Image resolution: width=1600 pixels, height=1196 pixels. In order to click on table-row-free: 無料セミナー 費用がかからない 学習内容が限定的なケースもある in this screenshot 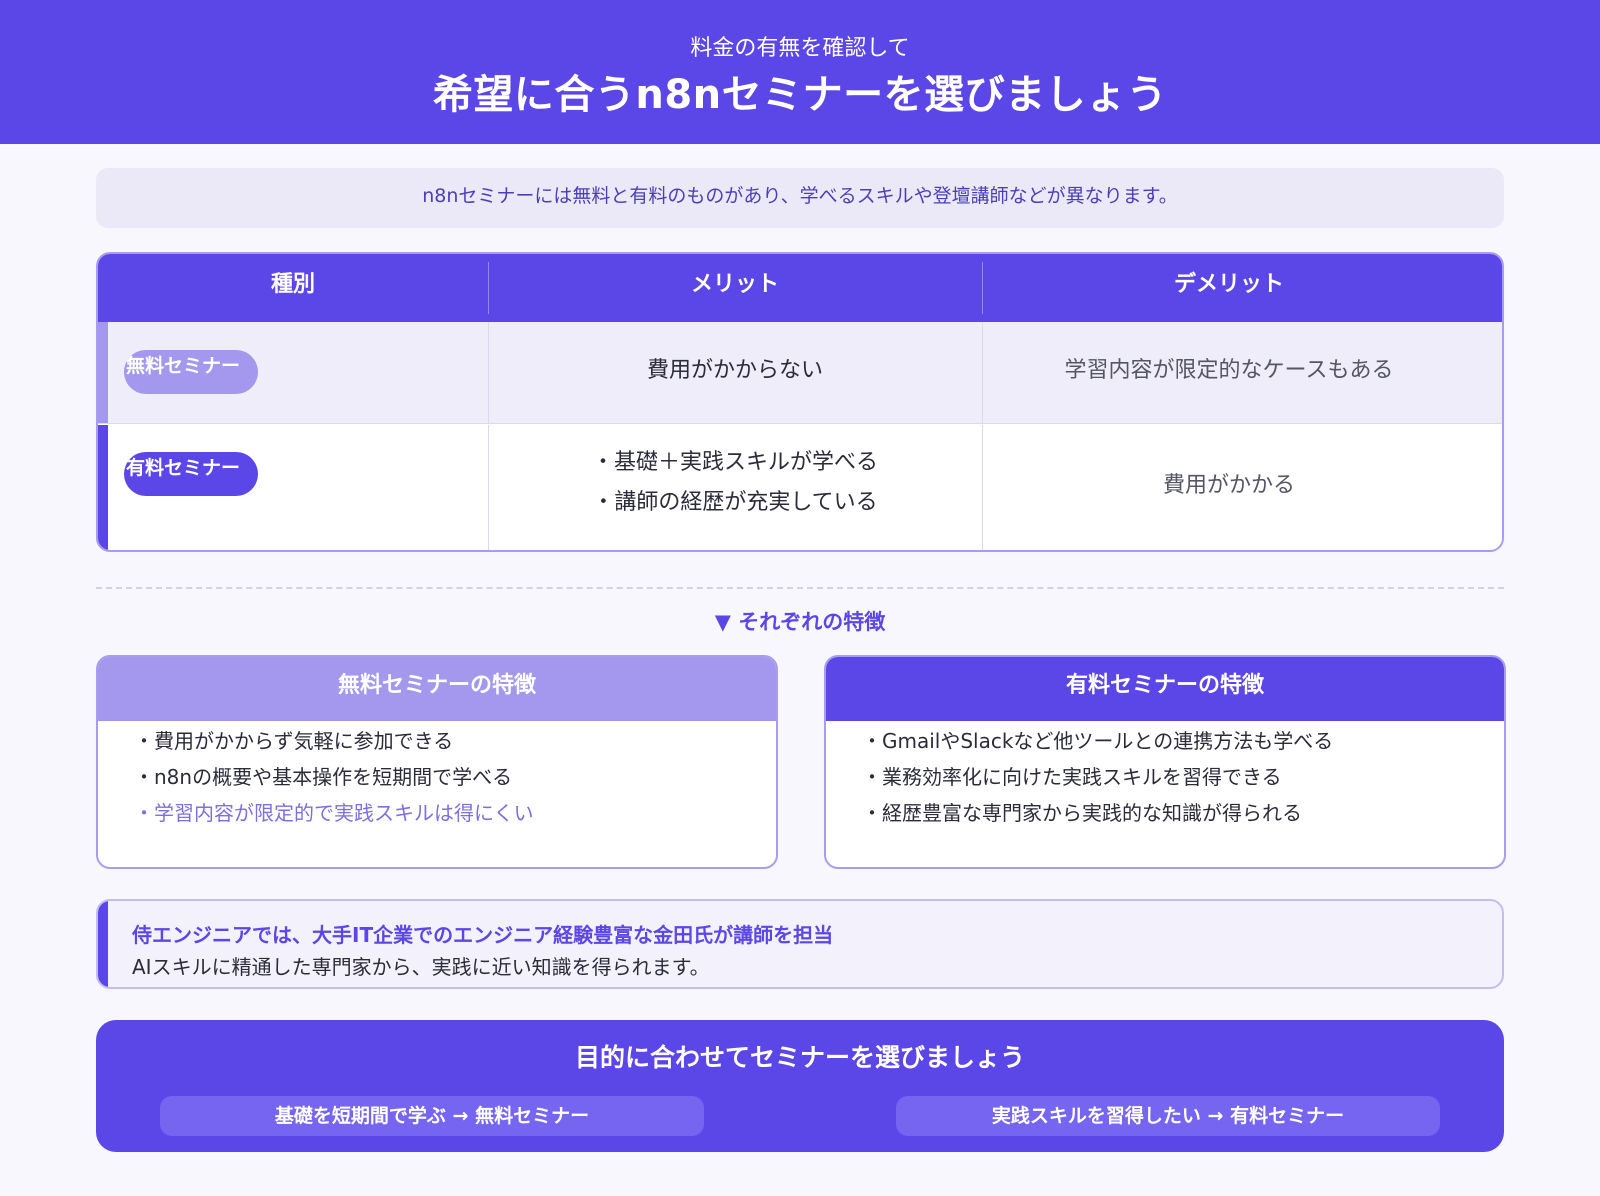, I will do `click(800, 373)`.